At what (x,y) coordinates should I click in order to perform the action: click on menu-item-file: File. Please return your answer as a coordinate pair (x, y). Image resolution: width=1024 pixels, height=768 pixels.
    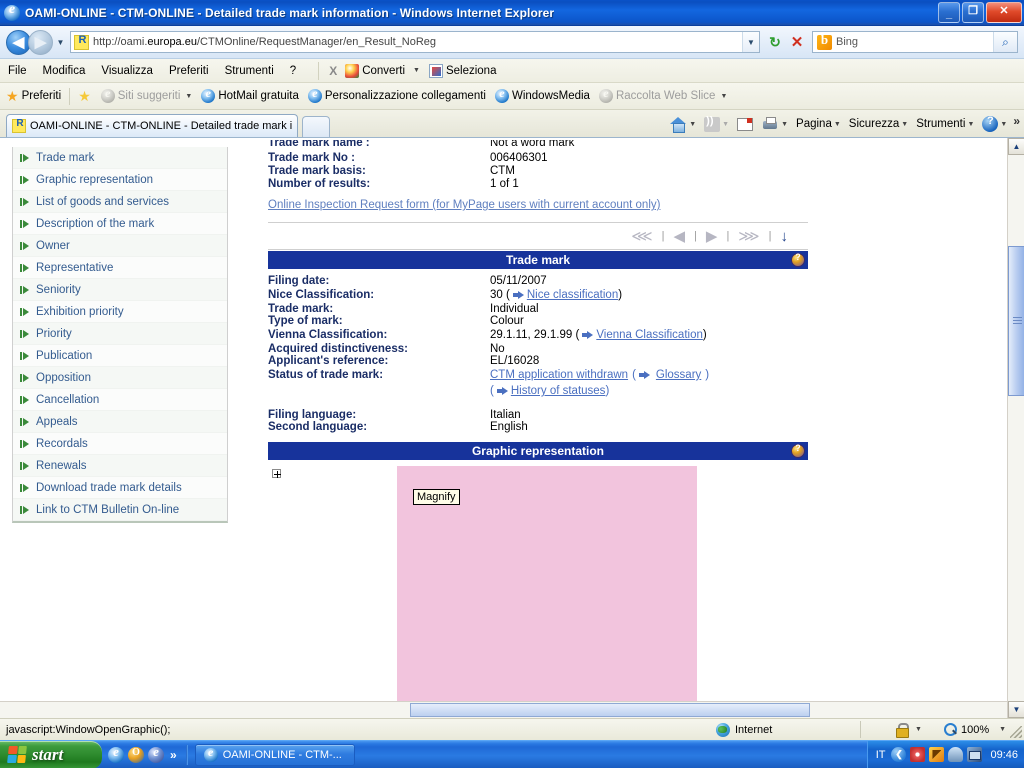
    Looking at the image, I should click on (17, 71).